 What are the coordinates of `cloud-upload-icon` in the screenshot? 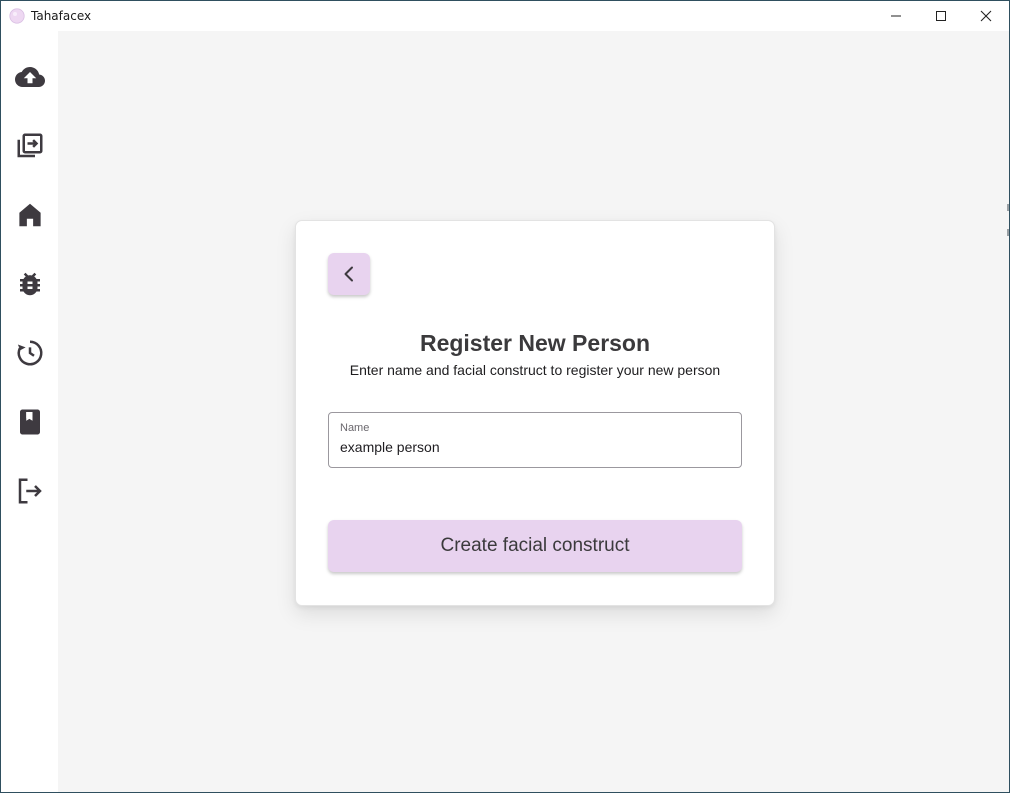 It's located at (30, 77).